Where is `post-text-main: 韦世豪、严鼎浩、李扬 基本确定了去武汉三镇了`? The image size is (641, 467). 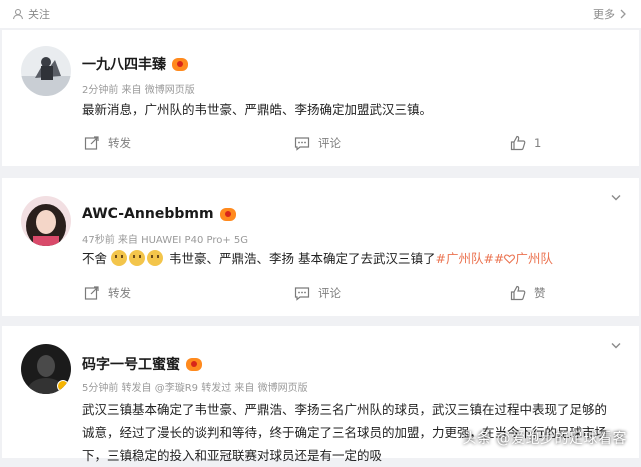
post-text-main: 韦世豪、严鼎浩、李扬 基本确定了去武汉三镇了 is located at coordinates (302, 258).